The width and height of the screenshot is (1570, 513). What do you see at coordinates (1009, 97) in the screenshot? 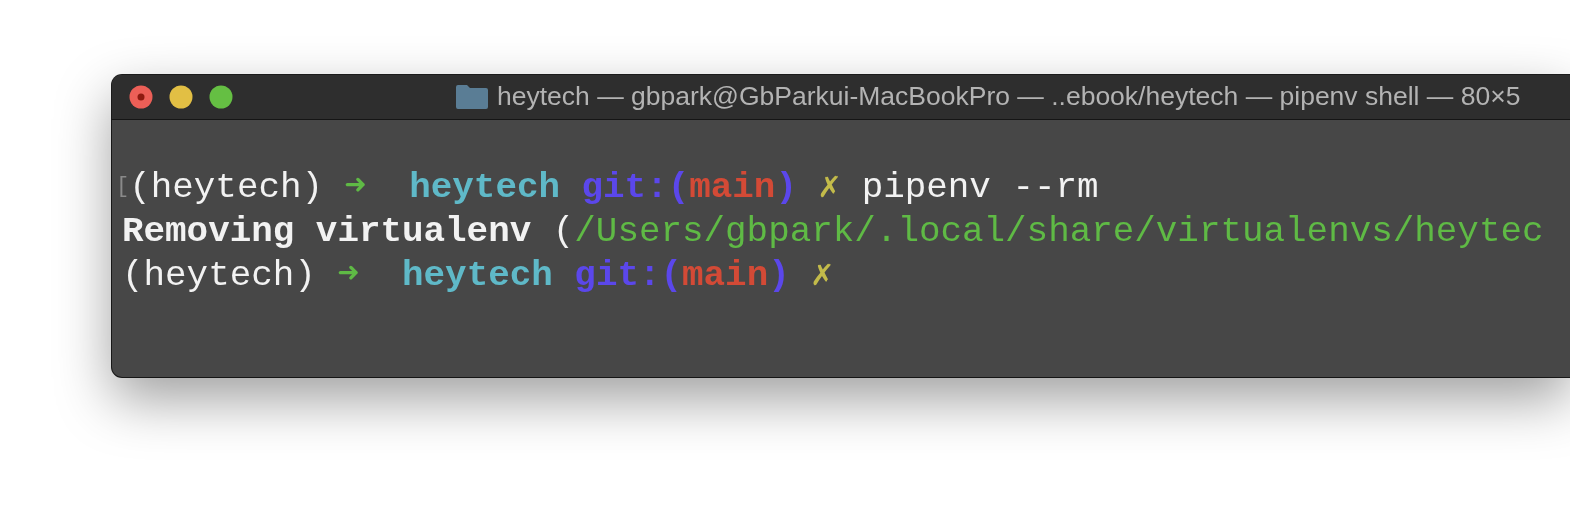
I see `window-title: heytech — gbpark@GbParkui-MacBookPro — ..ebook/heytech — pipenv shell — 80×5` at bounding box center [1009, 97].